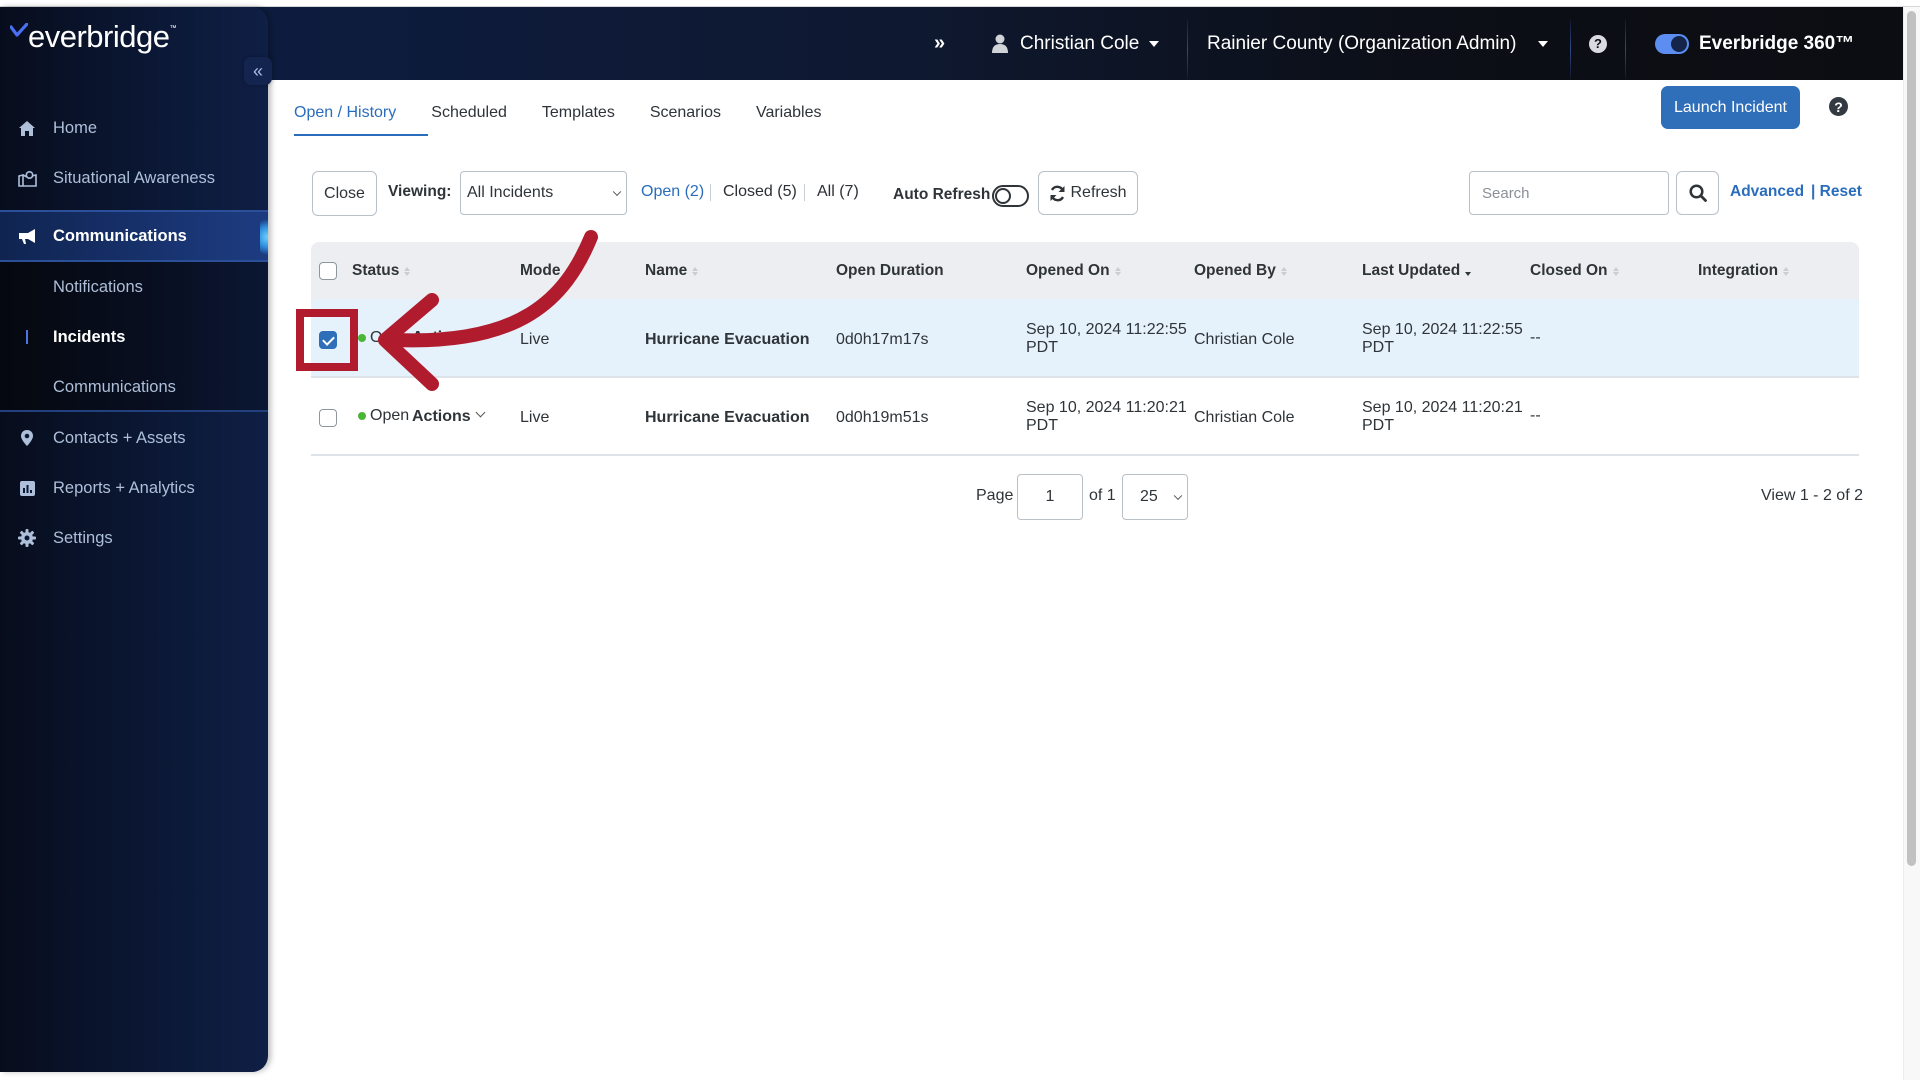 The height and width of the screenshot is (1080, 1920). Describe the element at coordinates (1240, 271) in the screenshot. I see `column-header-opened-by: Opened By` at that location.